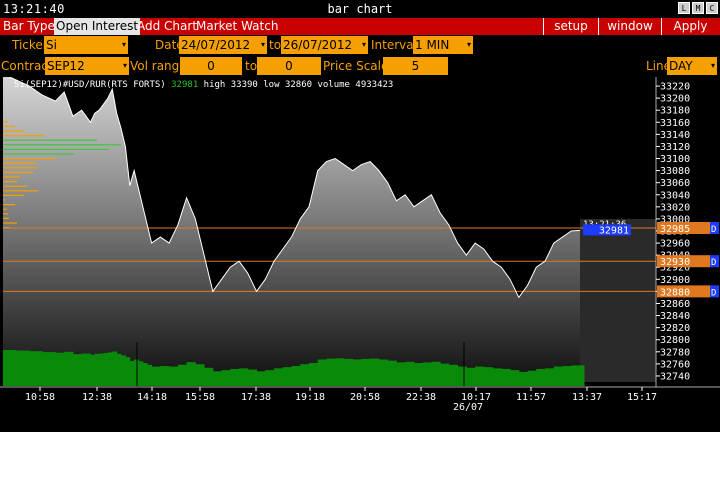  What do you see at coordinates (570, 26) in the screenshot?
I see `setup-button: setup` at bounding box center [570, 26].